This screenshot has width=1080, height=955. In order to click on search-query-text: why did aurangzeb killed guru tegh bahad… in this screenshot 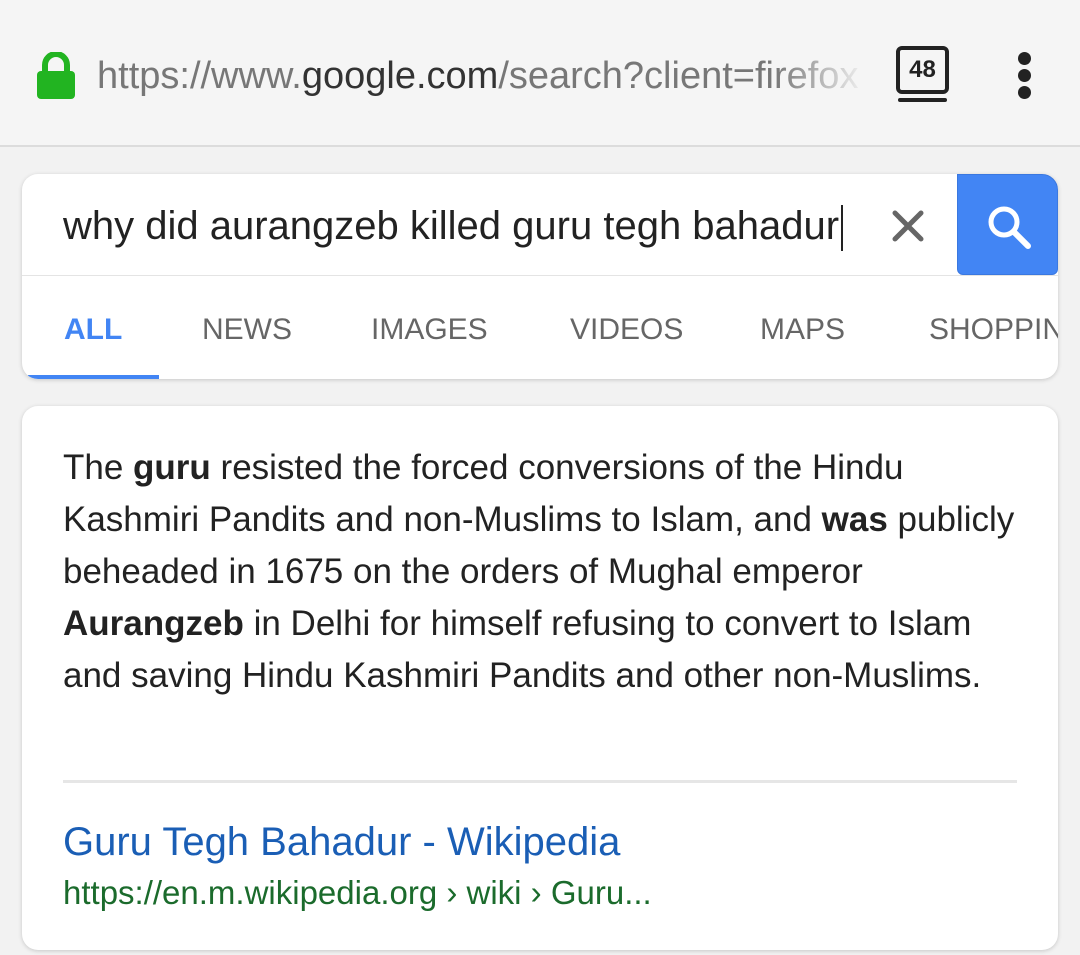, I will do `click(451, 226)`.